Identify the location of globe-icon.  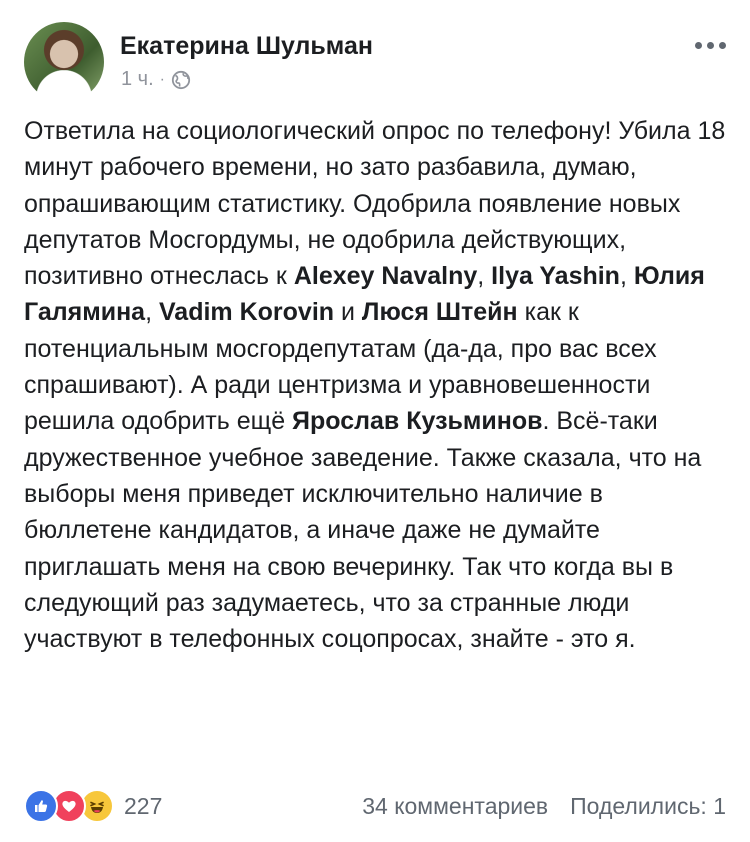
(181, 79).